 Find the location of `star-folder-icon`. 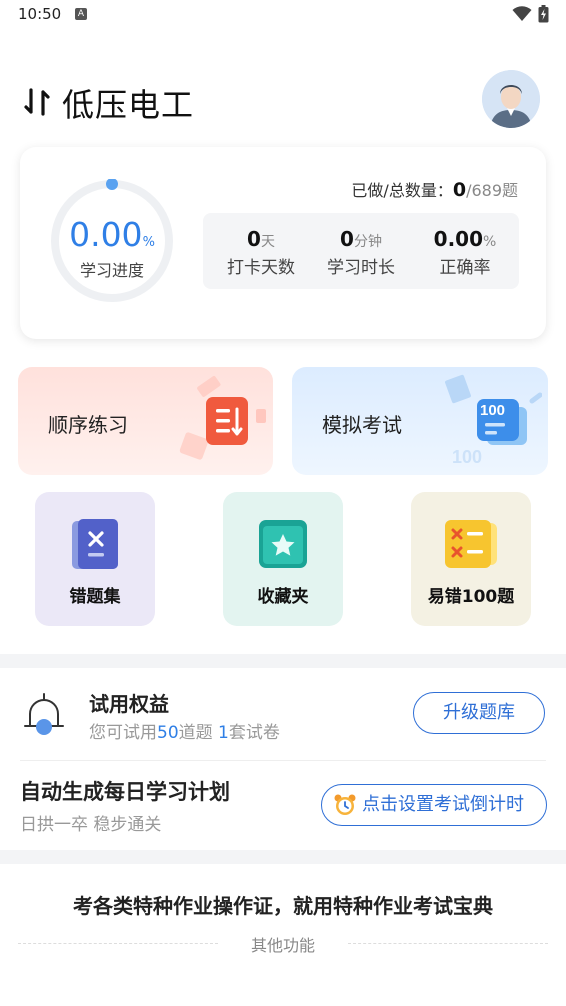

star-folder-icon is located at coordinates (283, 544).